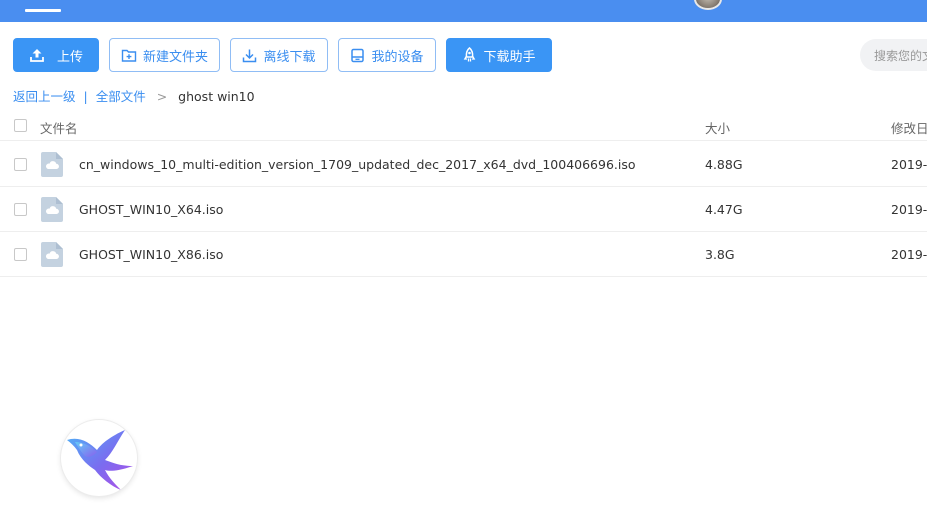  Describe the element at coordinates (175, 57) in the screenshot. I see `new-folder-label: 新建文件夹` at that location.